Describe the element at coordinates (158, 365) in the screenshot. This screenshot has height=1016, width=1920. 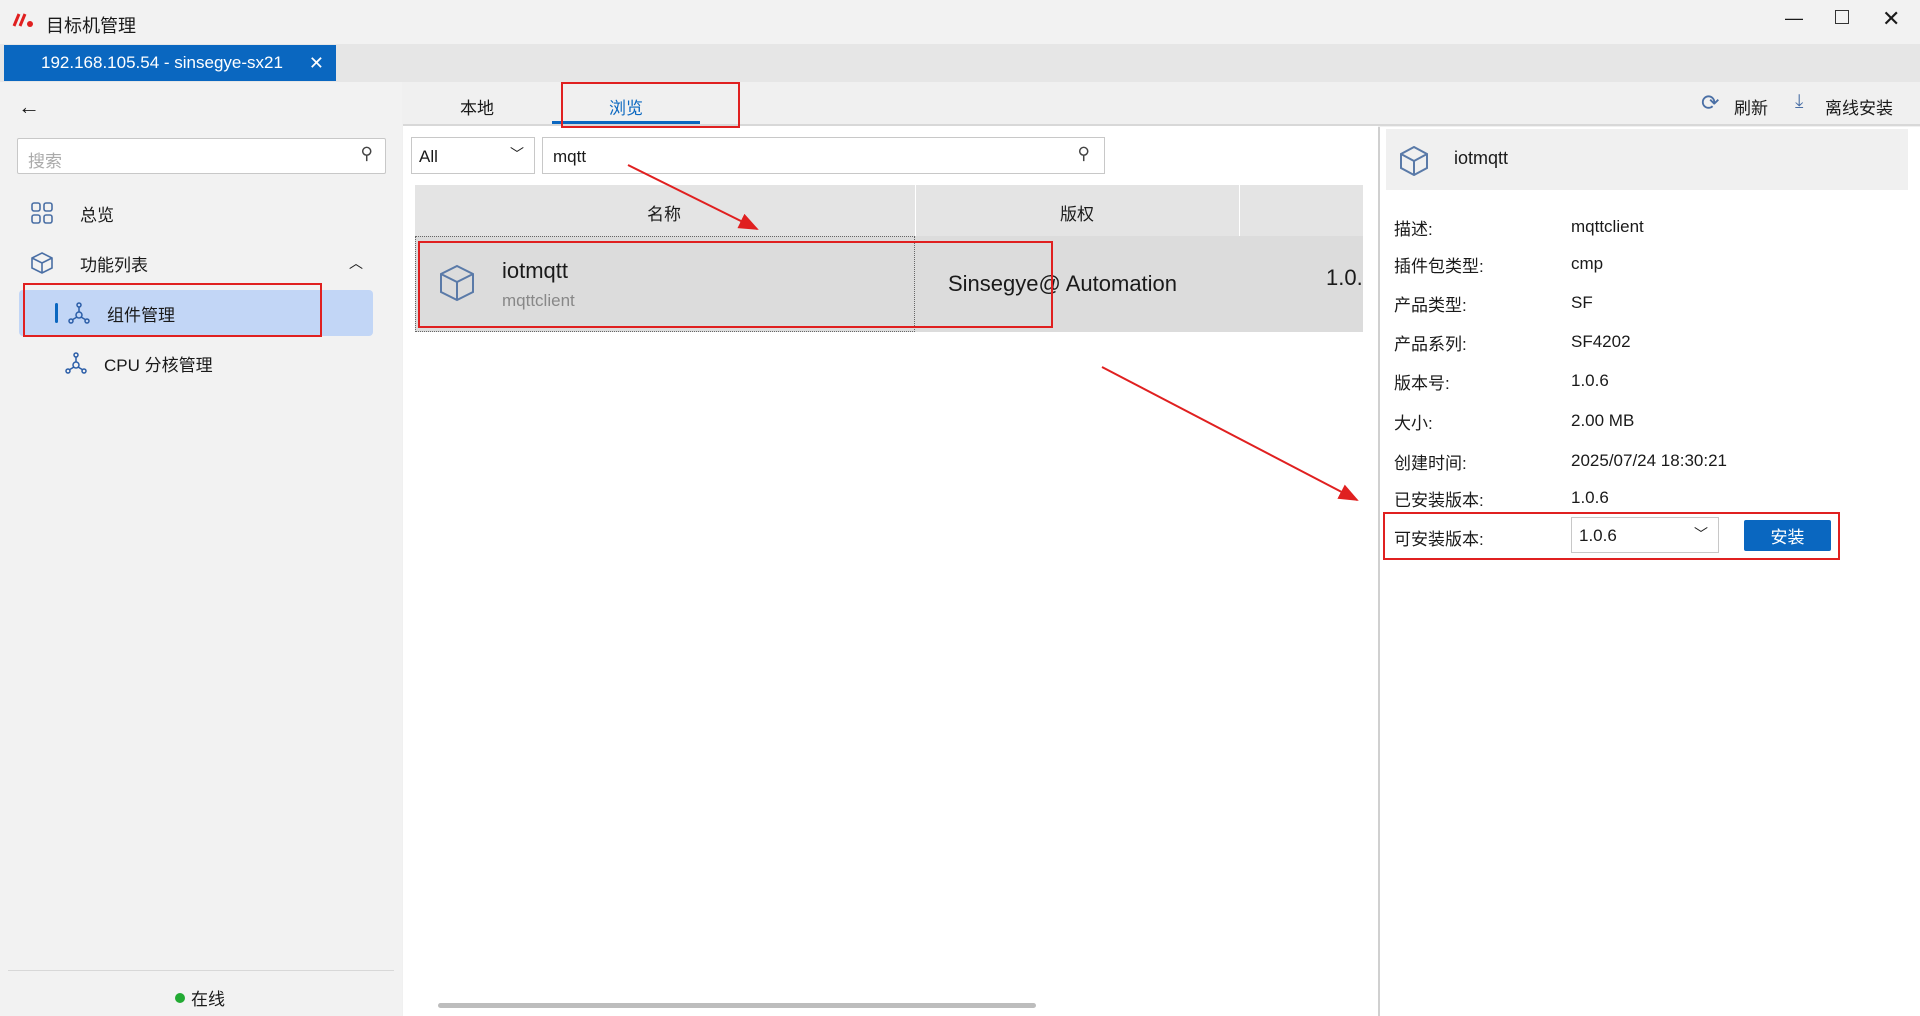
I see `sidebar-item-label: CPU 分核管理` at that location.